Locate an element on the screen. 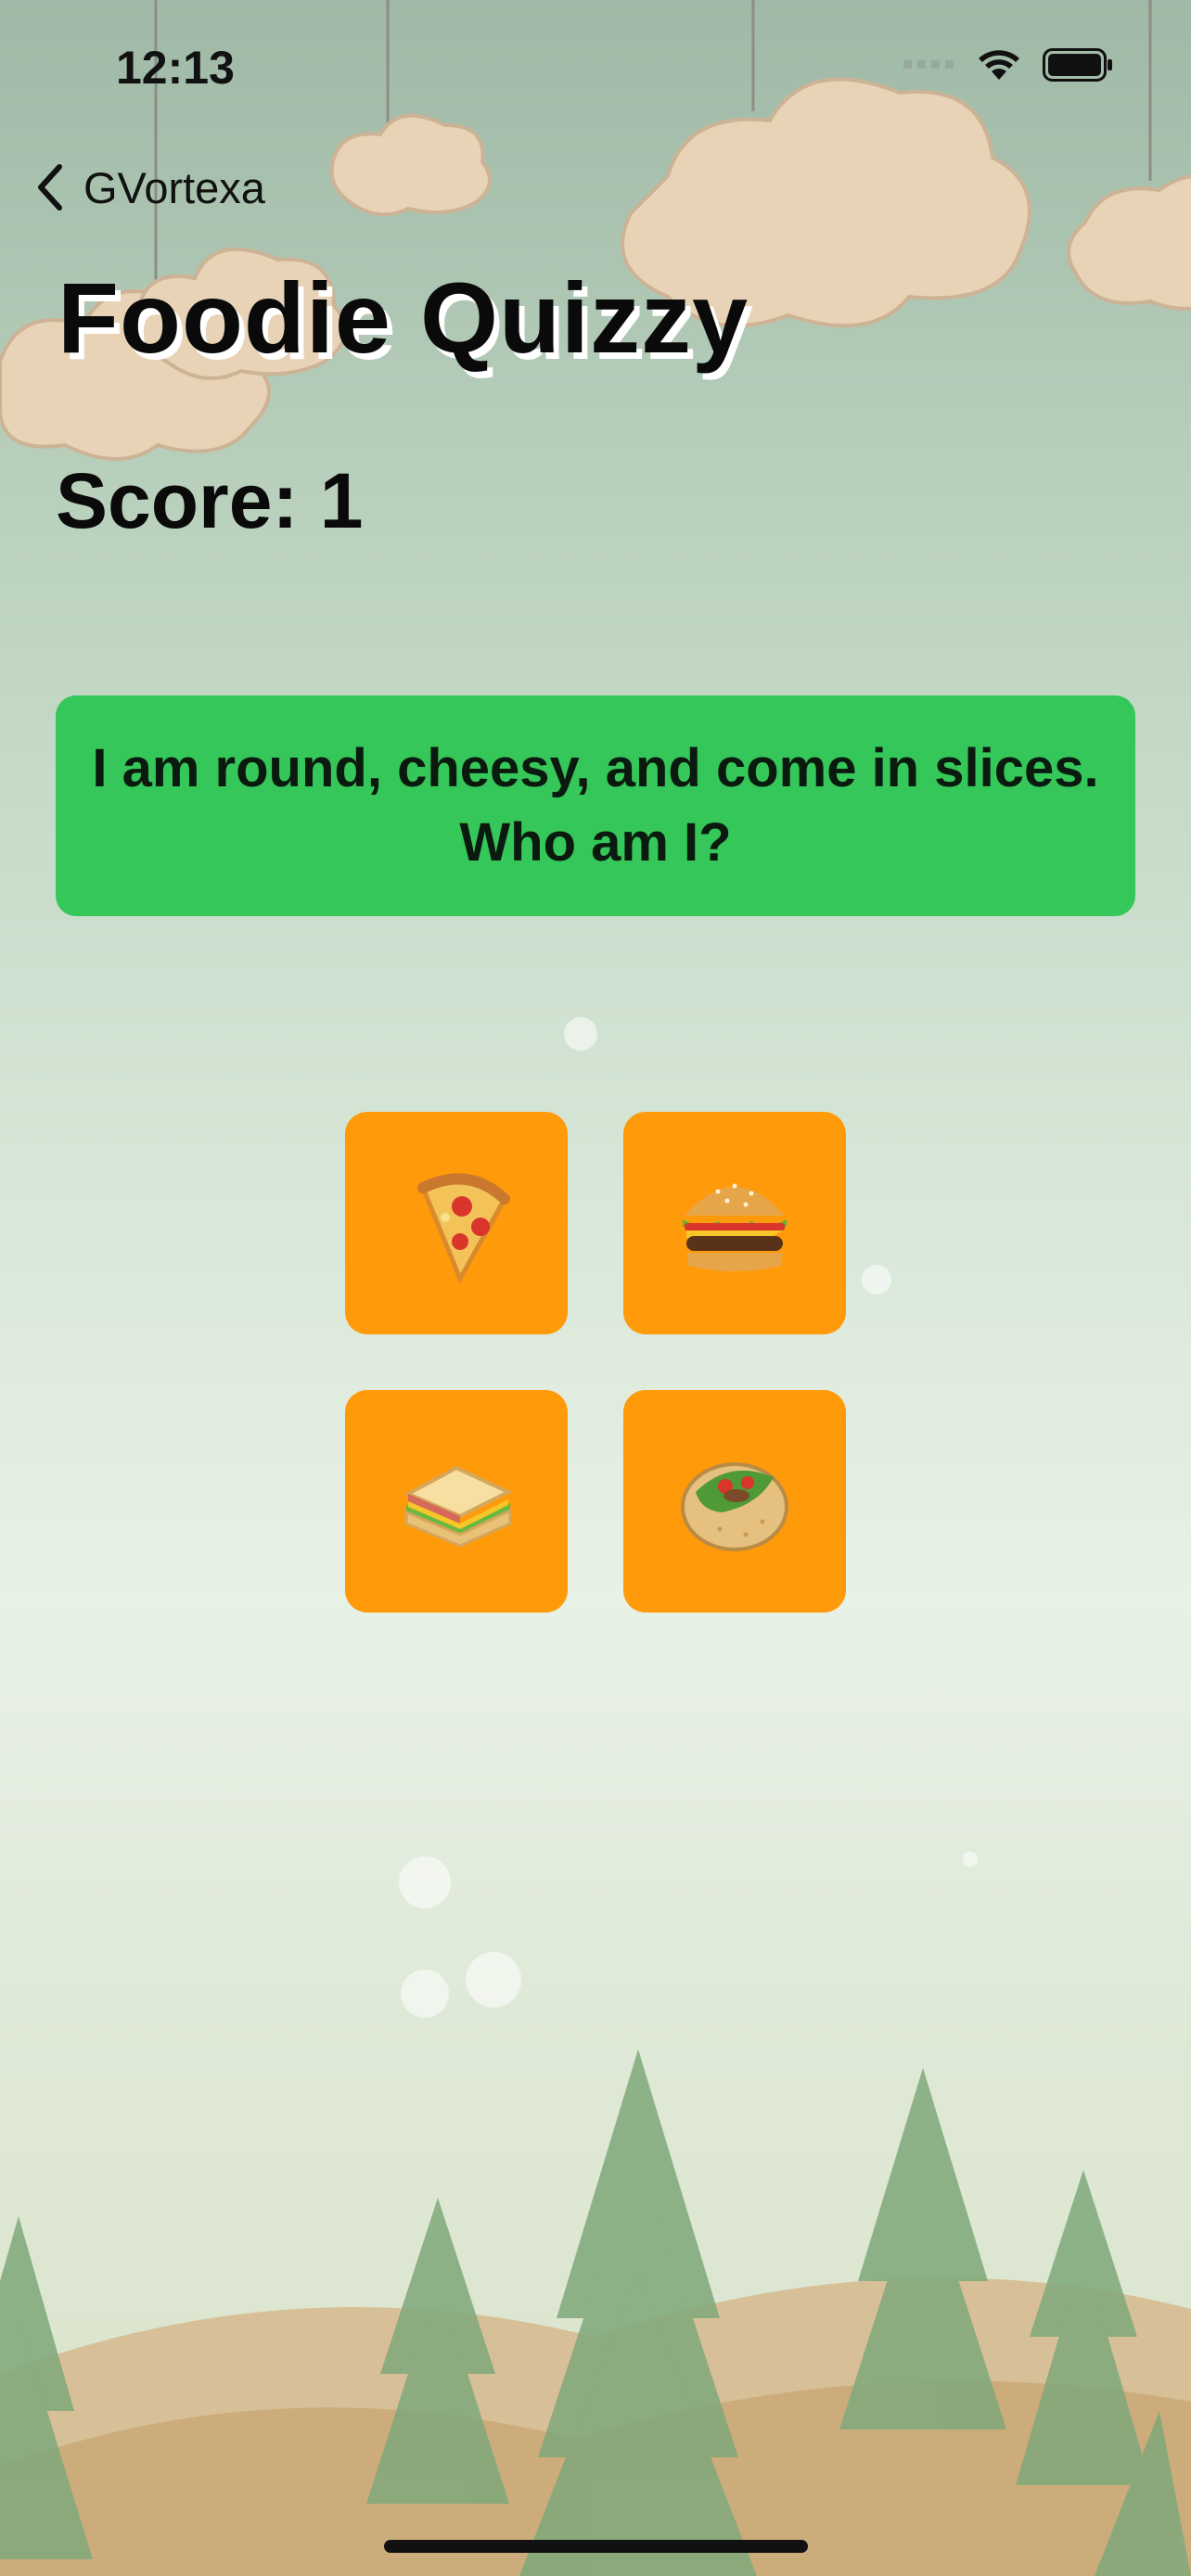 The width and height of the screenshot is (1191, 2576). answer-button-pizza is located at coordinates (456, 1223).